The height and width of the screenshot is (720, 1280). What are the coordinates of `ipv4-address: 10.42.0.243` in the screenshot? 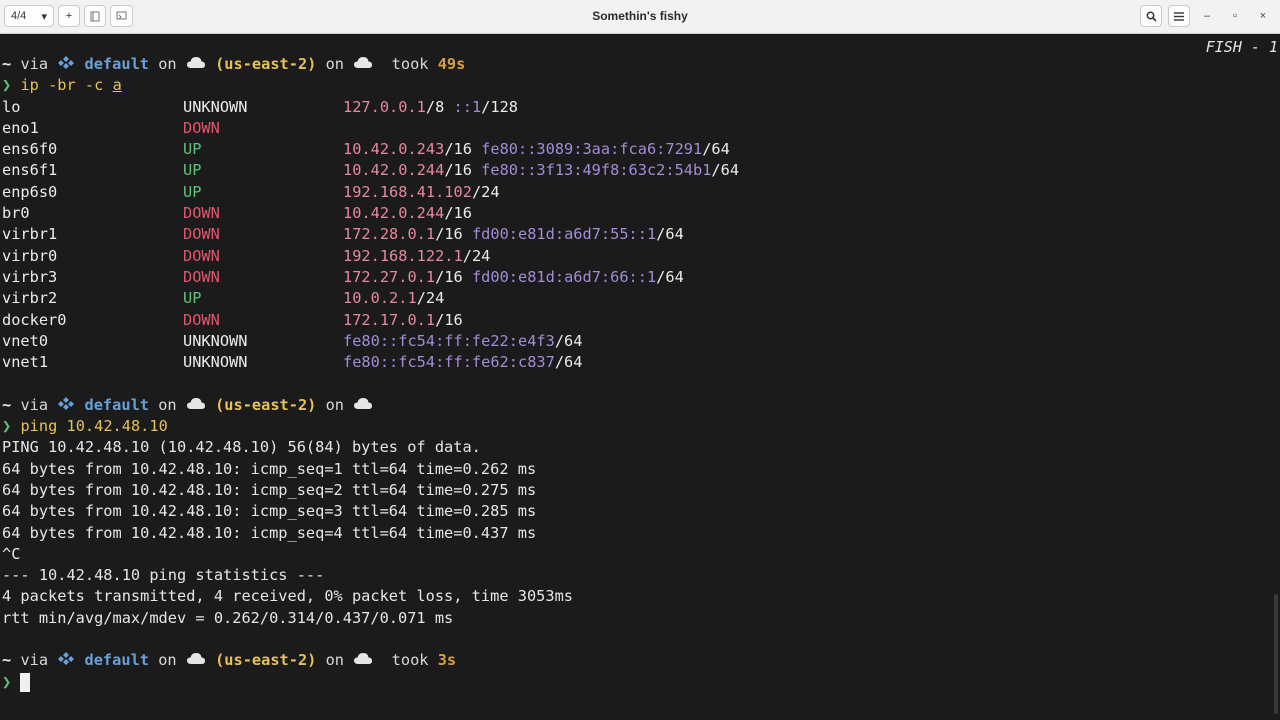 It's located at (394, 149).